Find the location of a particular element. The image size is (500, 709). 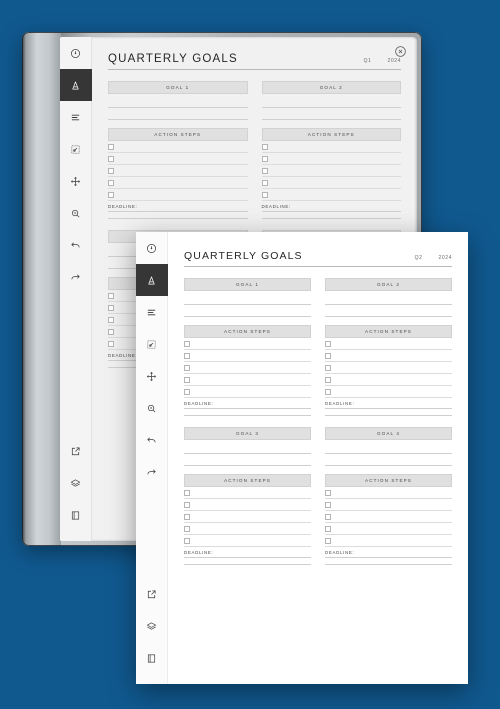

sidebar-item-pen is located at coordinates (76, 85).